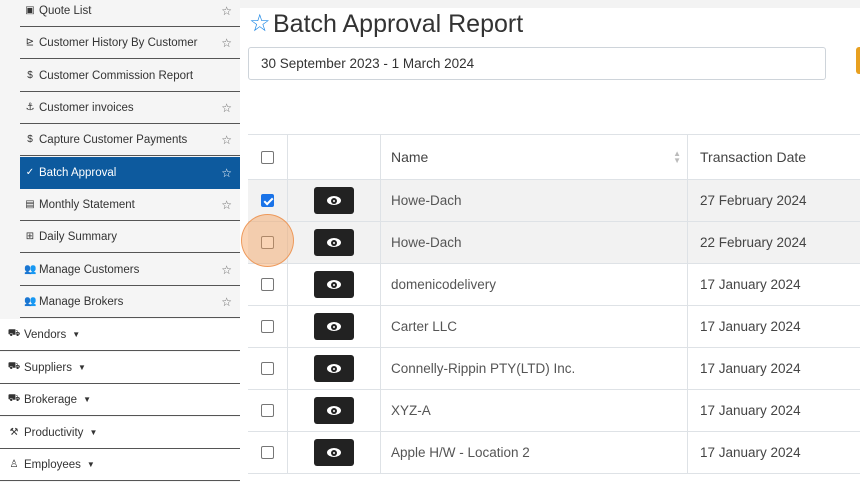 Image resolution: width=860 pixels, height=482 pixels. What do you see at coordinates (30, 107) in the screenshot?
I see `hand-coin-icon: ⚓` at bounding box center [30, 107].